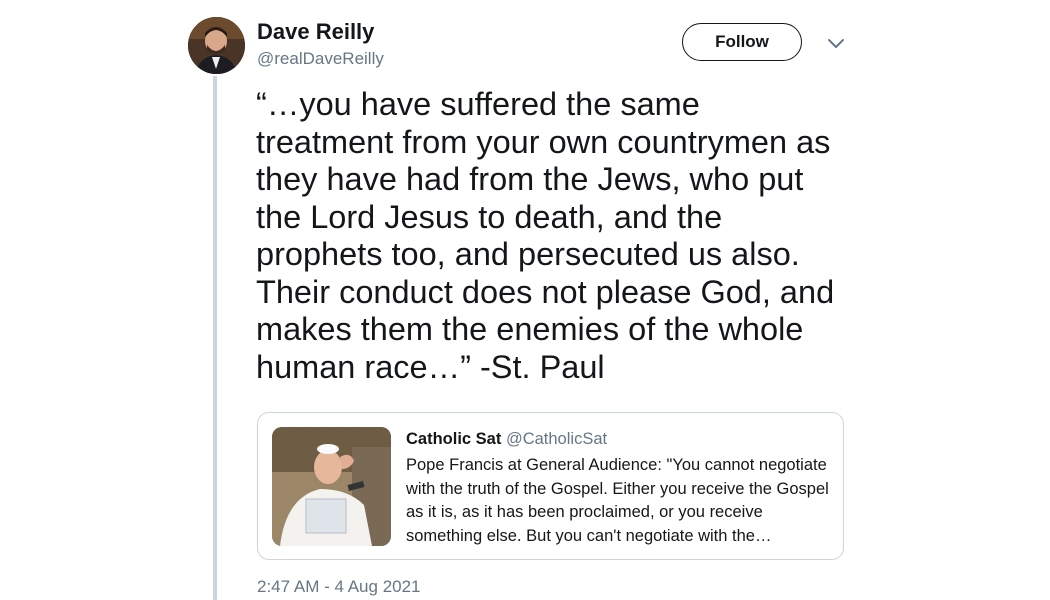 The width and height of the screenshot is (1050, 600). Describe the element at coordinates (331, 486) in the screenshot. I see `quoted-tweet-image` at that location.